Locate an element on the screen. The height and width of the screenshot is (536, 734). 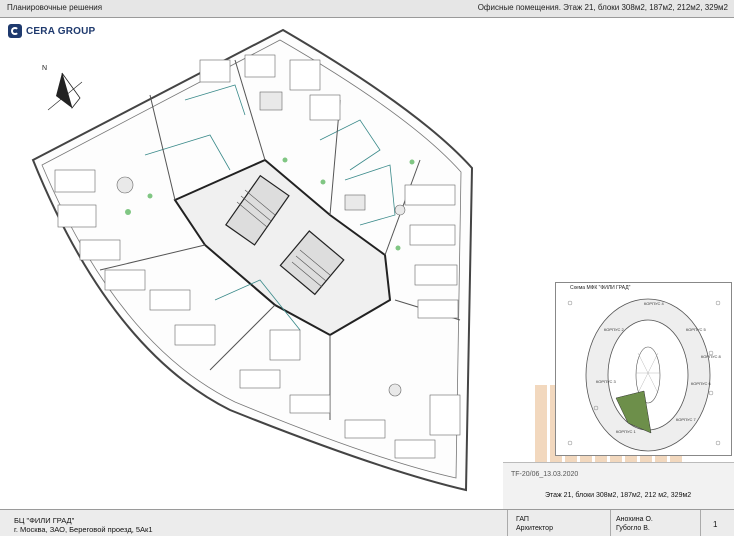
name-gap: Анохина О. is located at coordinates (634, 519).